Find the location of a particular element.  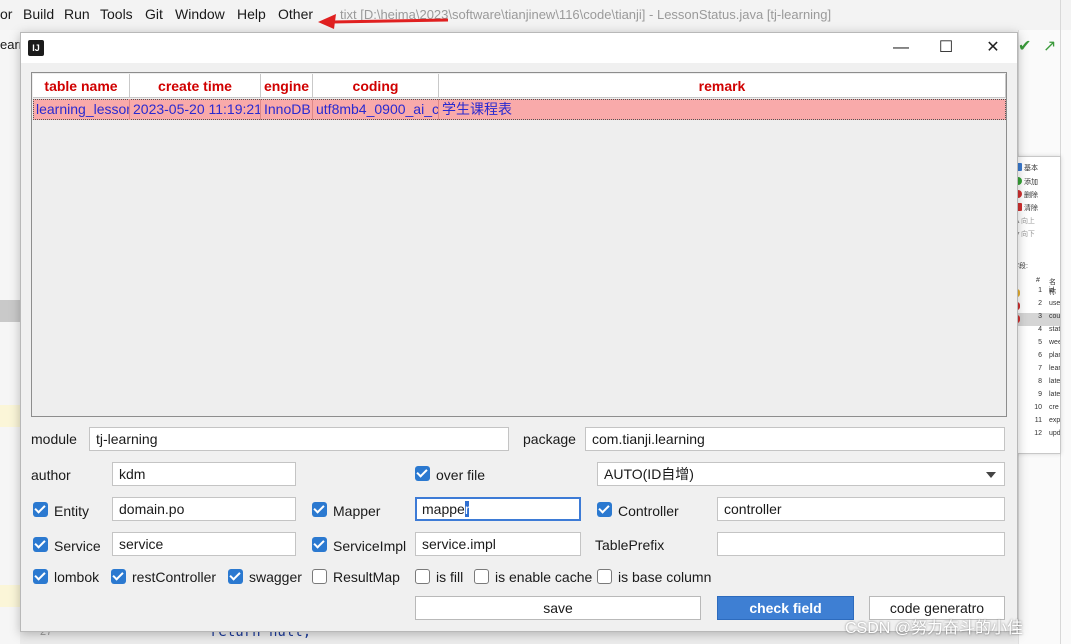

over-file-label: over file is located at coordinates (461, 475).